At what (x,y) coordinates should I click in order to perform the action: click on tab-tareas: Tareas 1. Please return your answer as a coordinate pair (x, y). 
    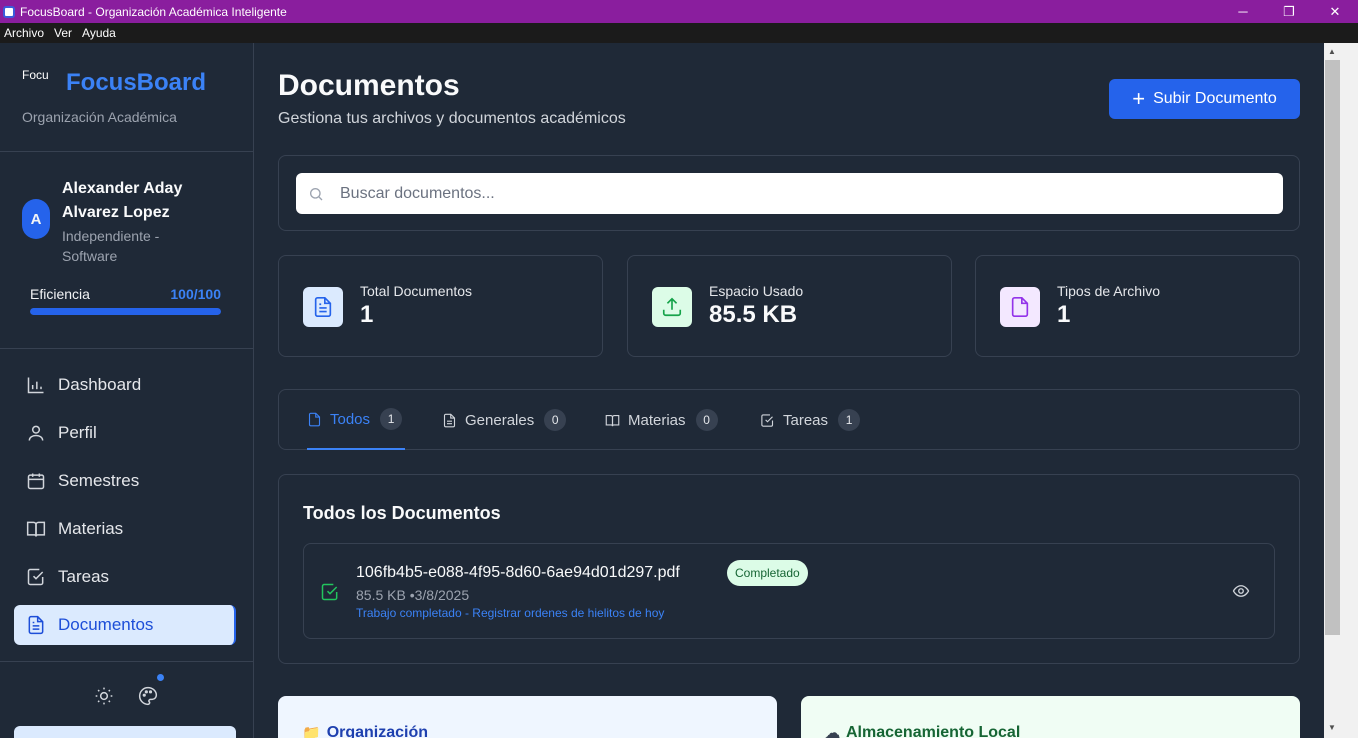
    Looking at the image, I should click on (810, 420).